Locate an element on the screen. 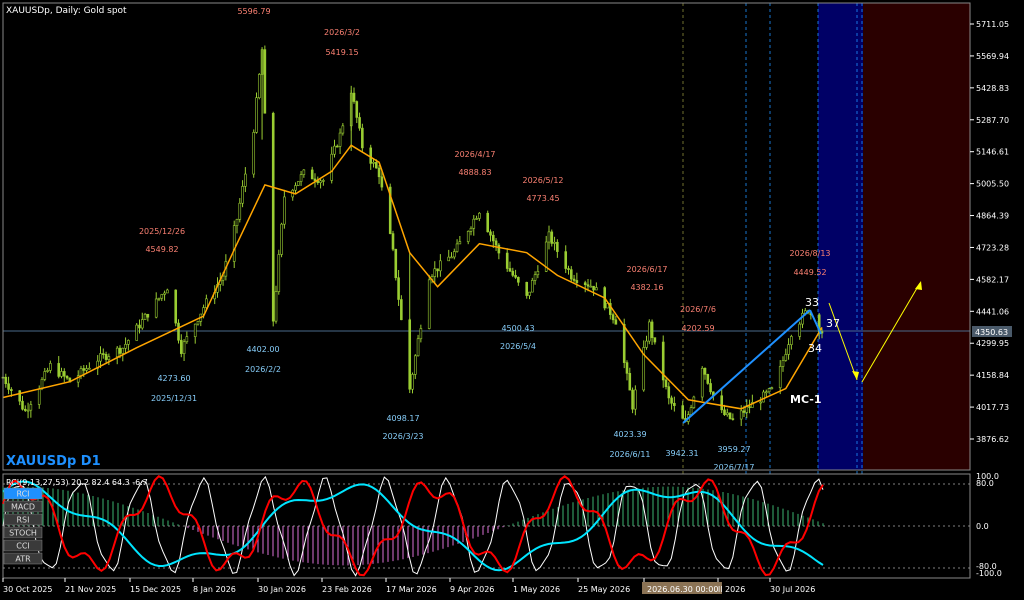 This screenshot has width=1024, height=600. indicator-header: RCI(9,13,27,53) 20.2 82.4 64.3 -6.7 is located at coordinates (77, 482).